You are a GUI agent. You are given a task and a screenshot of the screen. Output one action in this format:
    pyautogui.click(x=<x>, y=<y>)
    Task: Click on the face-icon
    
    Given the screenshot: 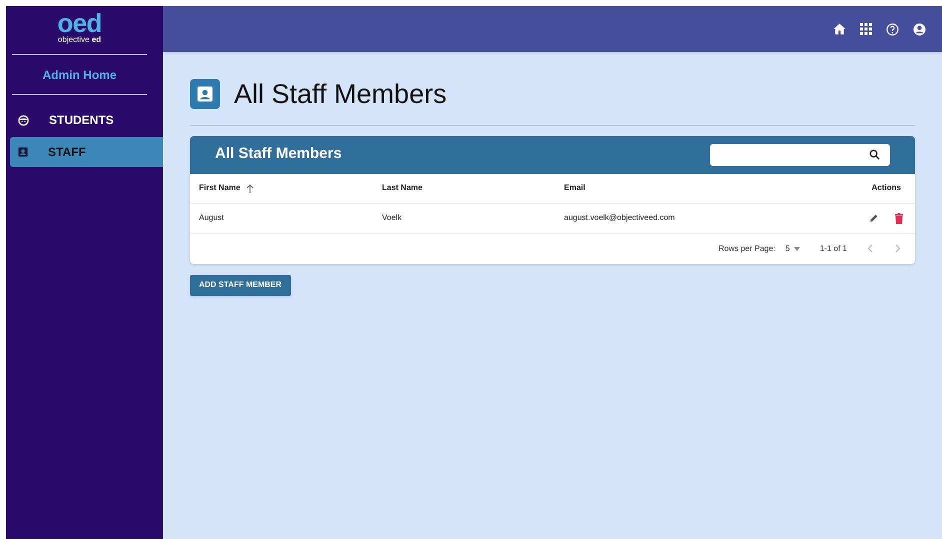 What is the action you would take?
    pyautogui.click(x=23, y=120)
    